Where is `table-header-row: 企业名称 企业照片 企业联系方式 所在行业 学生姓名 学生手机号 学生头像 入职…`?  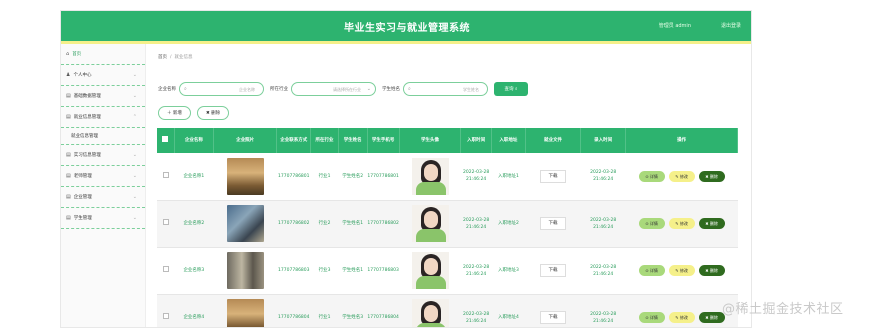
table-header-row: 企业名称 企业照片 企业联系方式 所在行业 学生姓名 学生手机号 学生头像 入职… is located at coordinates (447, 140).